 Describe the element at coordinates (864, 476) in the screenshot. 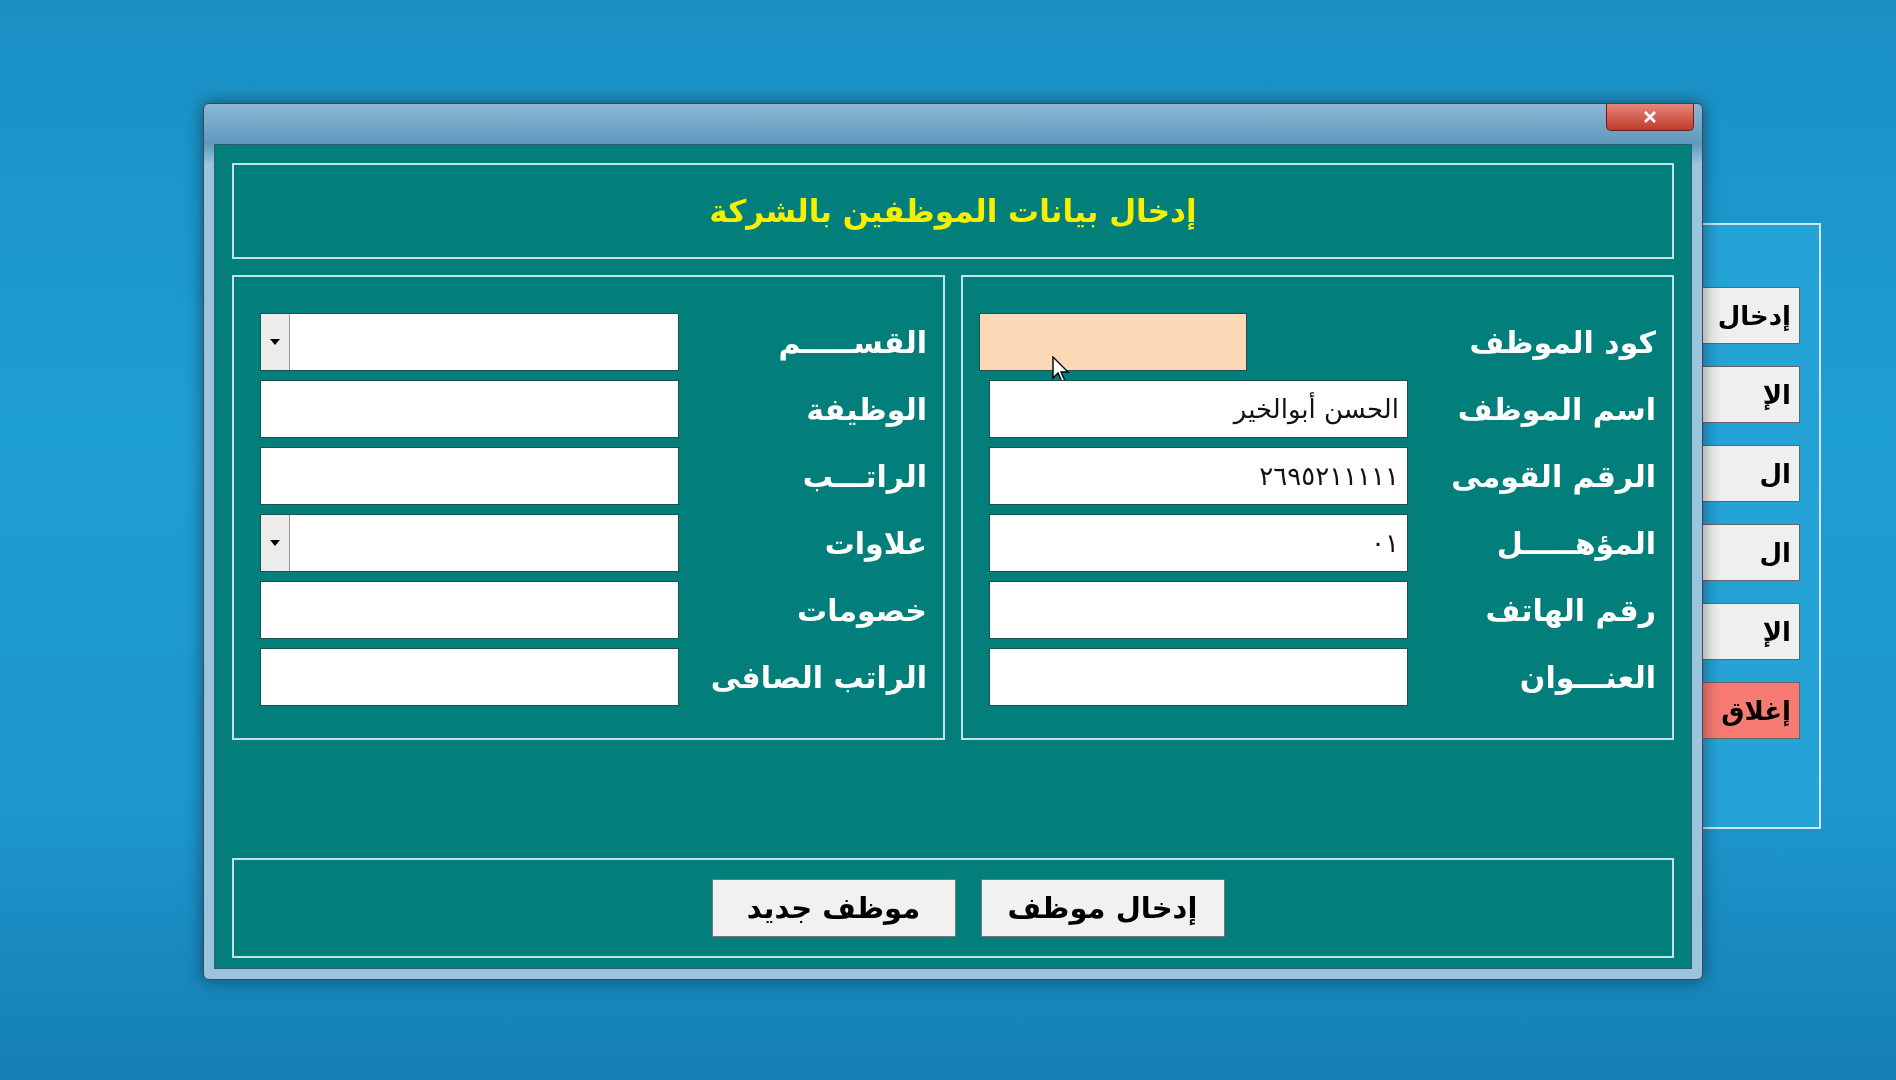

I see `field-label: الراتـــب` at that location.